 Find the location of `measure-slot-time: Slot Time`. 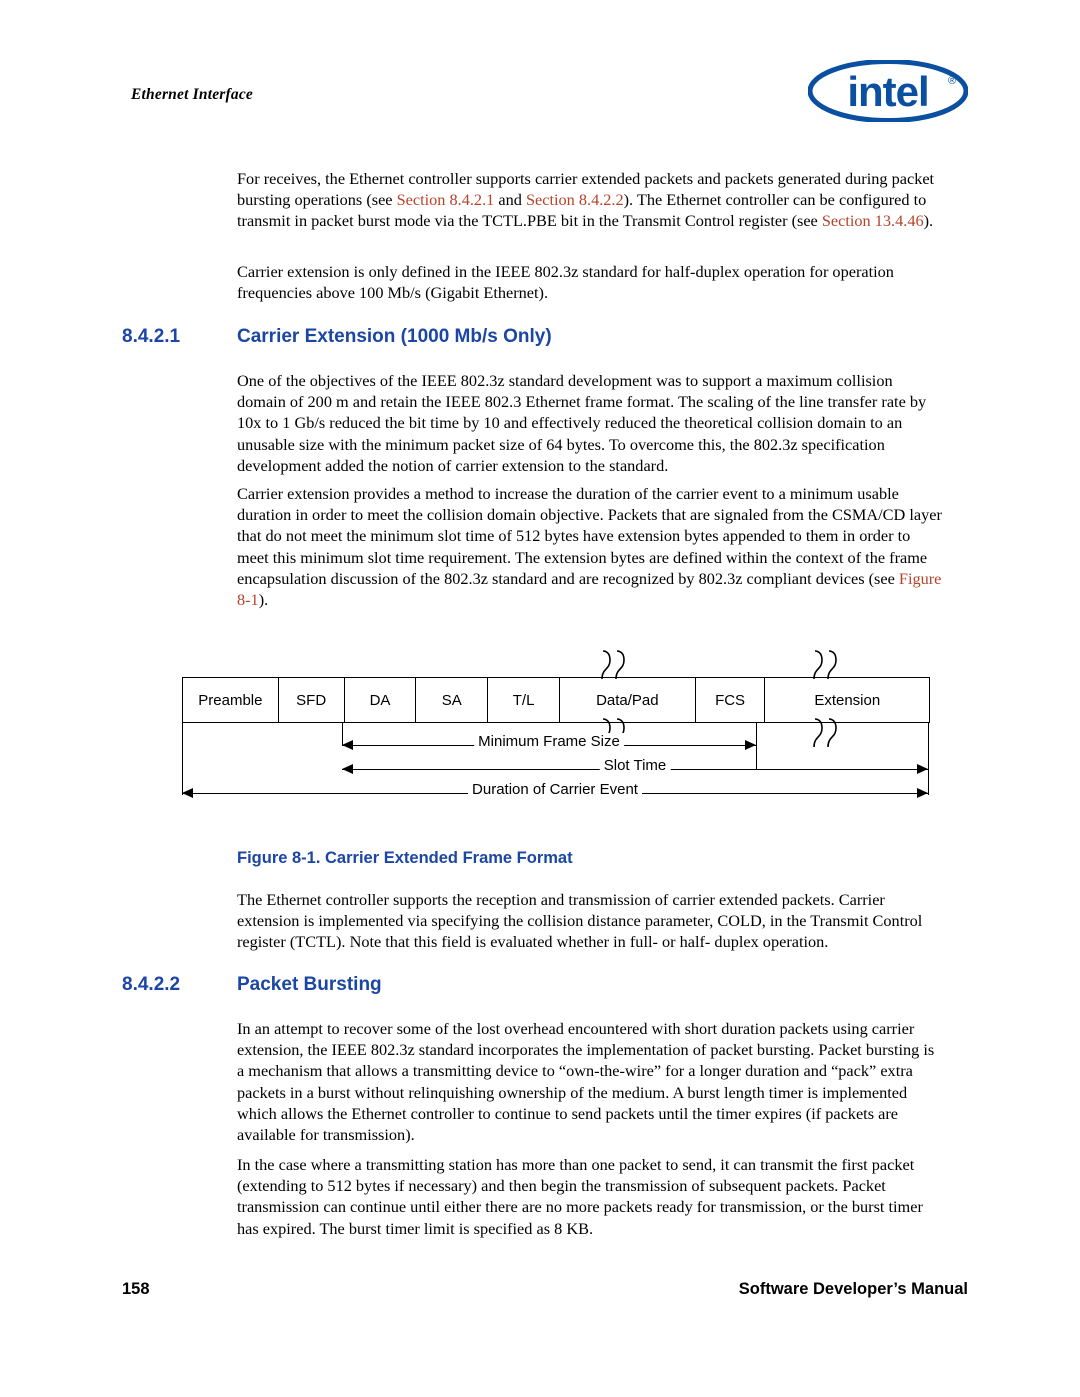

measure-slot-time: Slot Time is located at coordinates (635, 769).